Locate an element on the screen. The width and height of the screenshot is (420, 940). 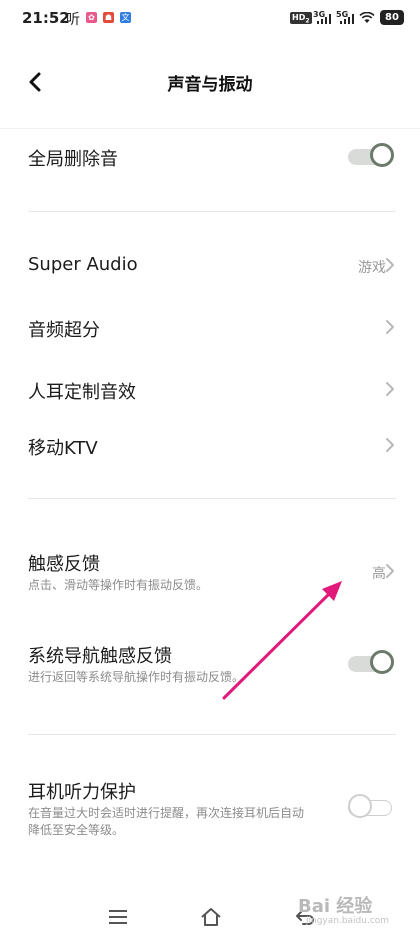
watermark: Bai 经验 is located at coordinates (335, 906).